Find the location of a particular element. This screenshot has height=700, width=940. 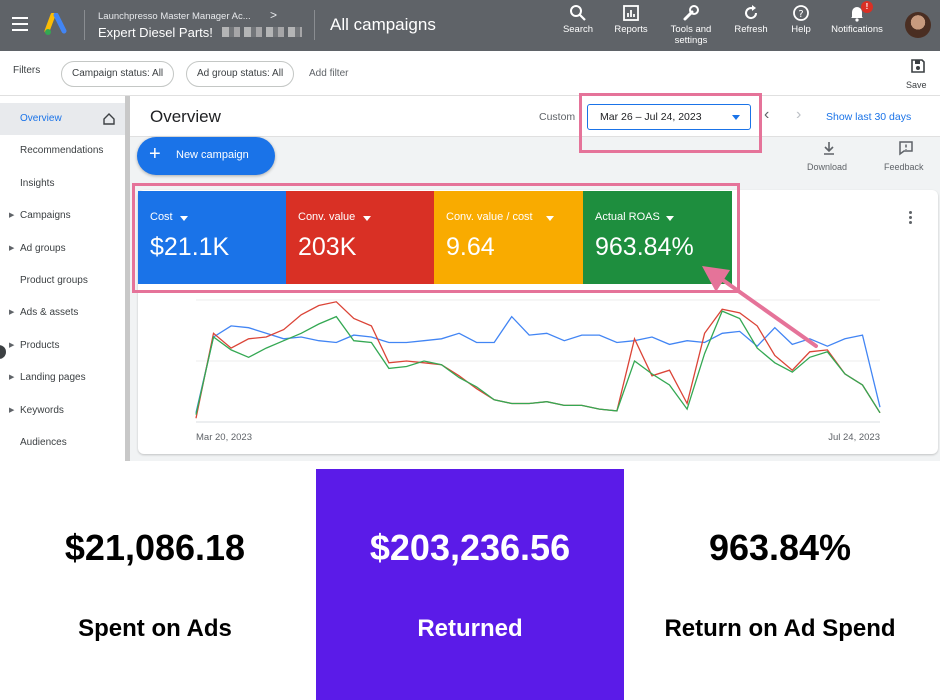

add-filter-button: Add filter is located at coordinates (328, 73).